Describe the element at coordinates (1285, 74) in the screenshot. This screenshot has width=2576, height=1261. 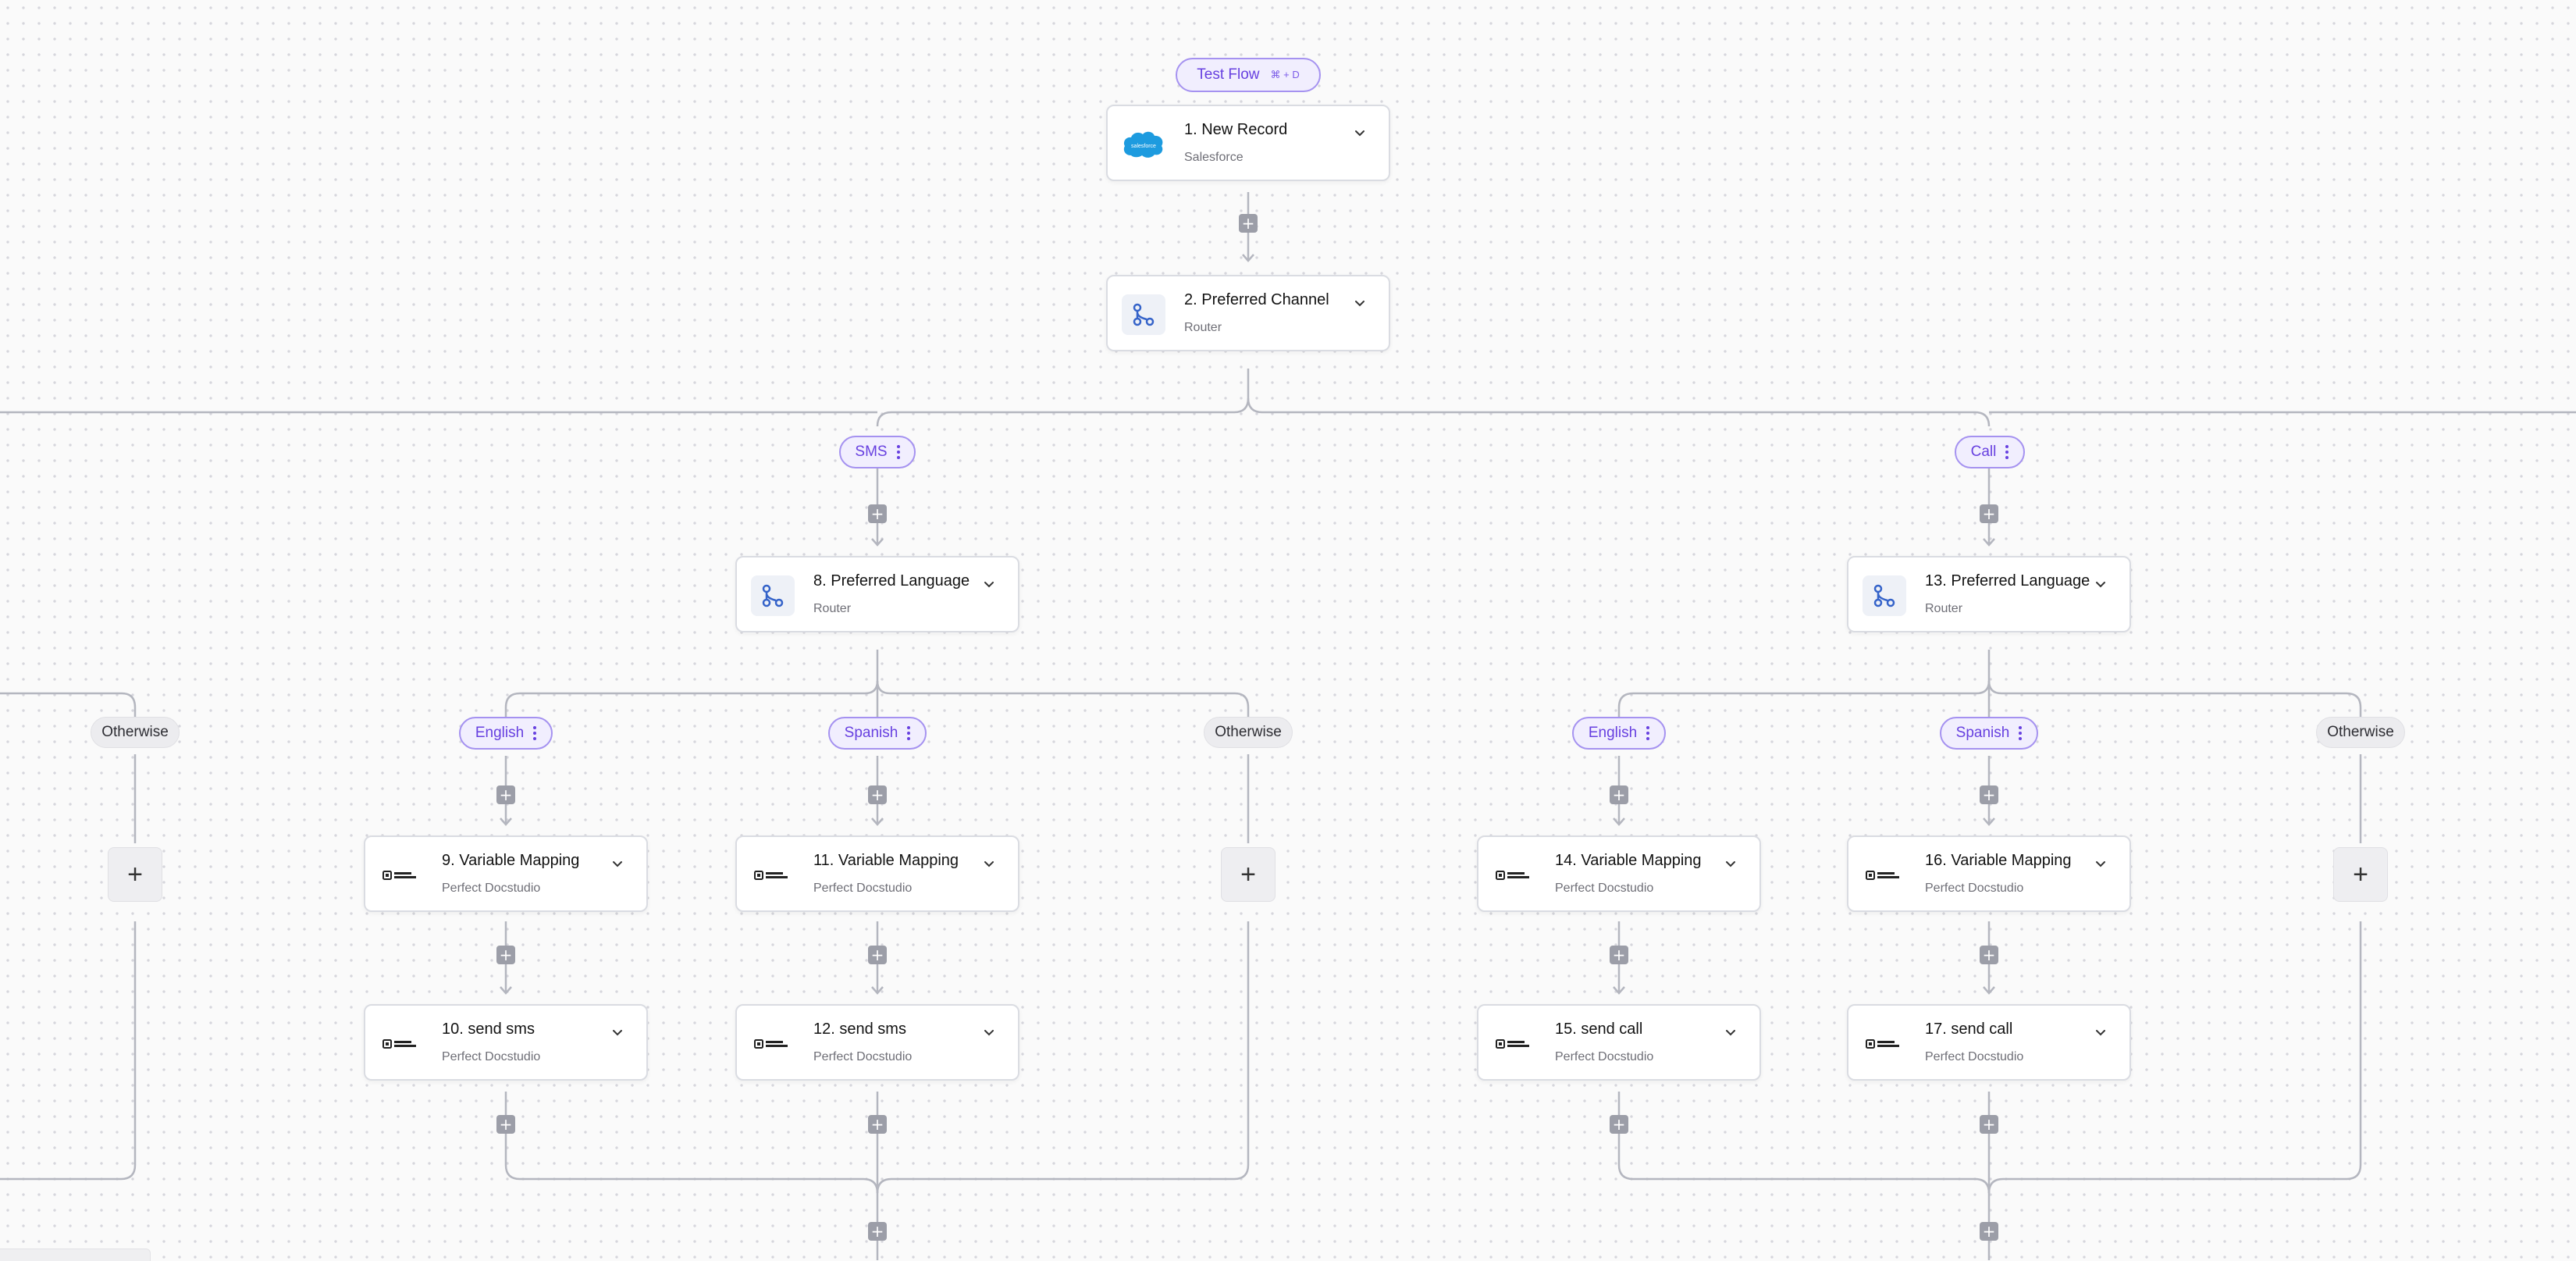
I see `test-flow-shortcut: ⌘ + D` at that location.